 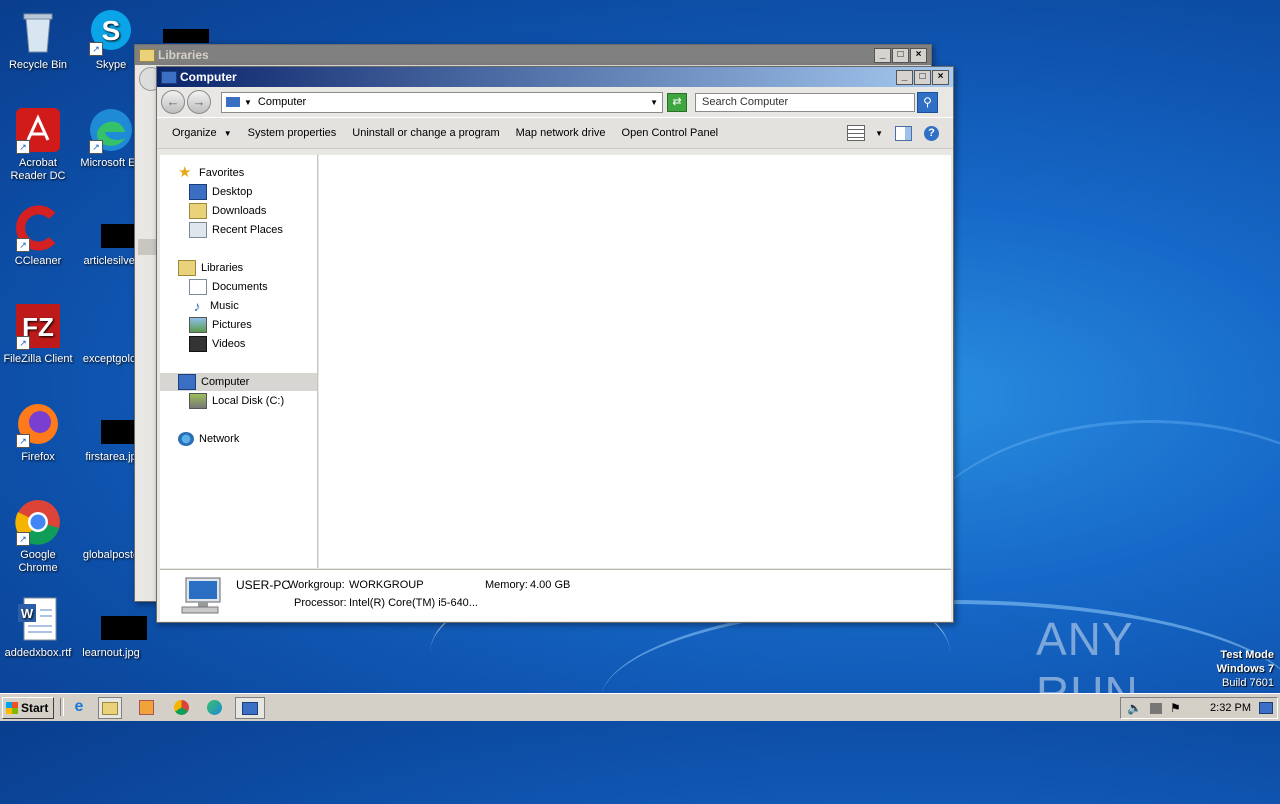 What do you see at coordinates (110, 708) in the screenshot?
I see `explorer-taskbar-button` at bounding box center [110, 708].